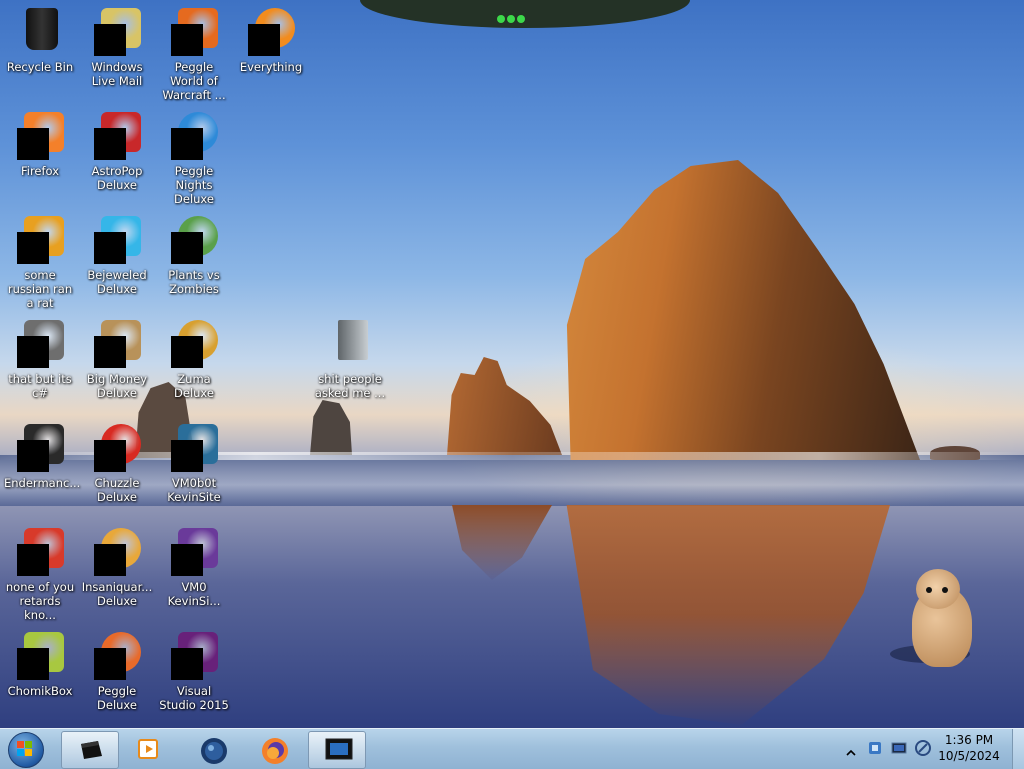  What do you see at coordinates (117, 594) in the screenshot?
I see `desktop-icon-label: Insaniquar... Deluxe` at bounding box center [117, 594].